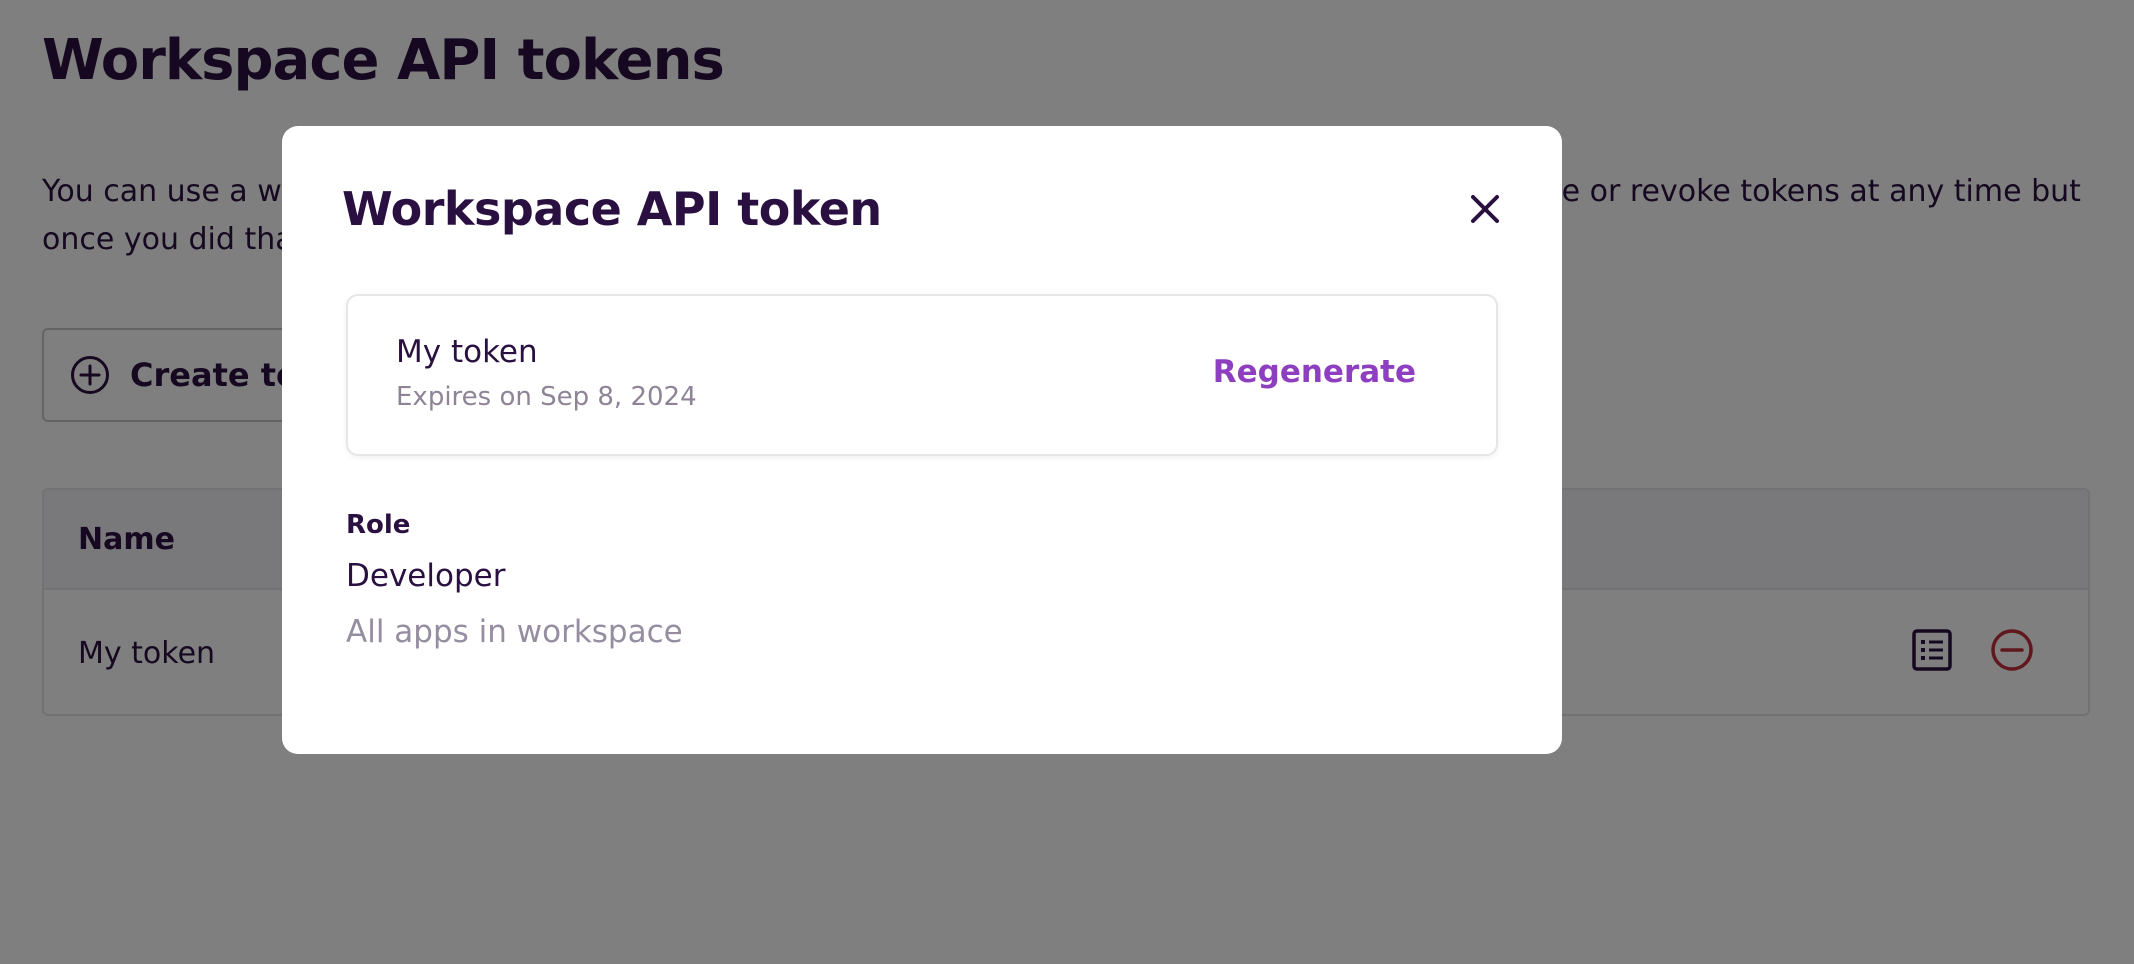  I want to click on role-scope: All apps in workspace, so click(514, 632).